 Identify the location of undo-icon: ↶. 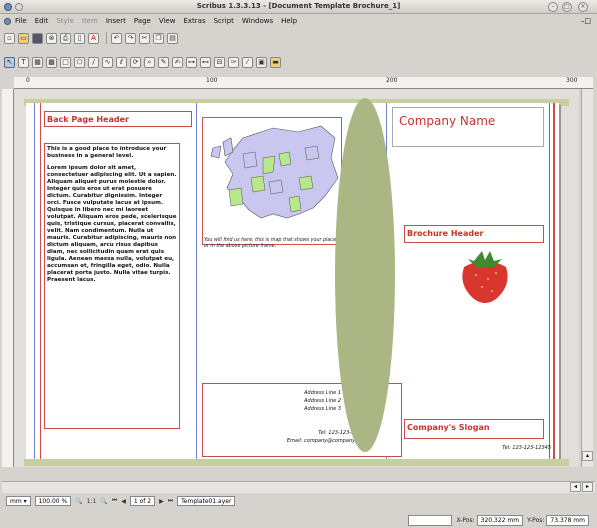
(116, 38).